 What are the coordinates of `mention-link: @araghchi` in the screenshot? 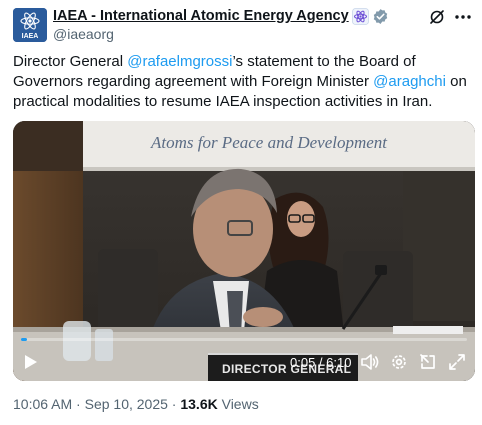 It's located at (409, 81).